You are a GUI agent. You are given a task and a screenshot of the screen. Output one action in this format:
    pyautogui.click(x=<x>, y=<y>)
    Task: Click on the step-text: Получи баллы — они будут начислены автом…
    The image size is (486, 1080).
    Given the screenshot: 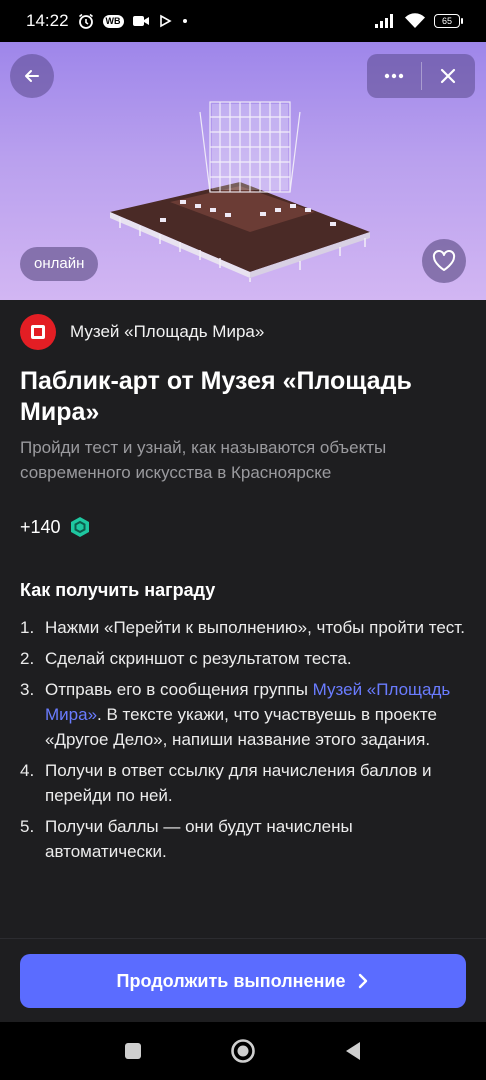 What is the action you would take?
    pyautogui.click(x=199, y=839)
    